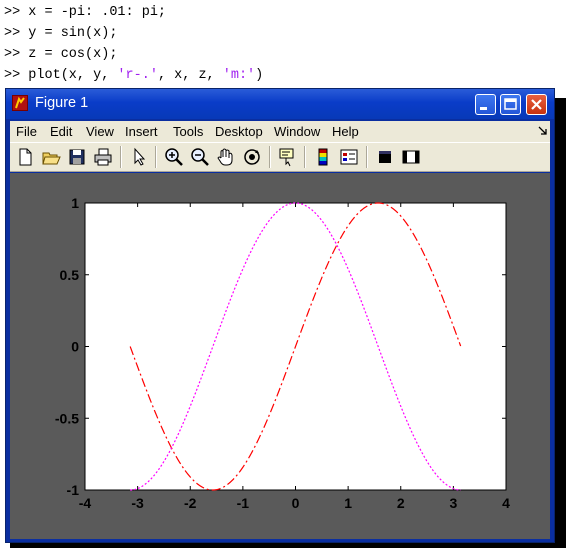 The height and width of the screenshot is (555, 574). I want to click on data-cursor-icon, so click(288, 157).